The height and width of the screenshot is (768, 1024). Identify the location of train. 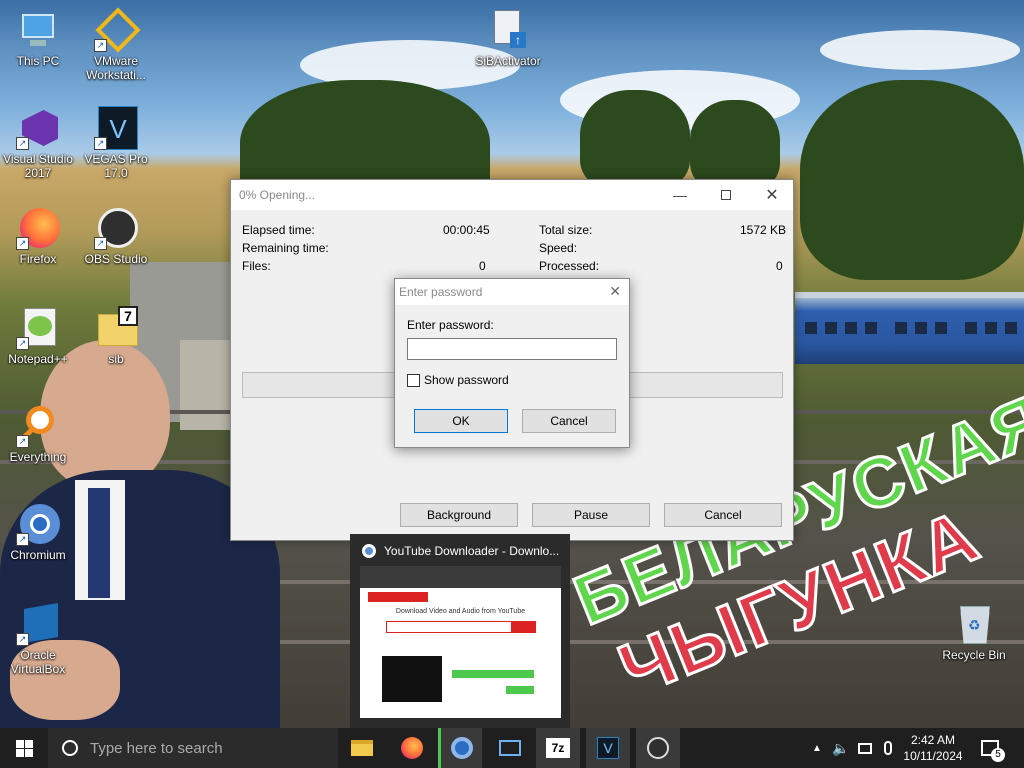
(909, 328).